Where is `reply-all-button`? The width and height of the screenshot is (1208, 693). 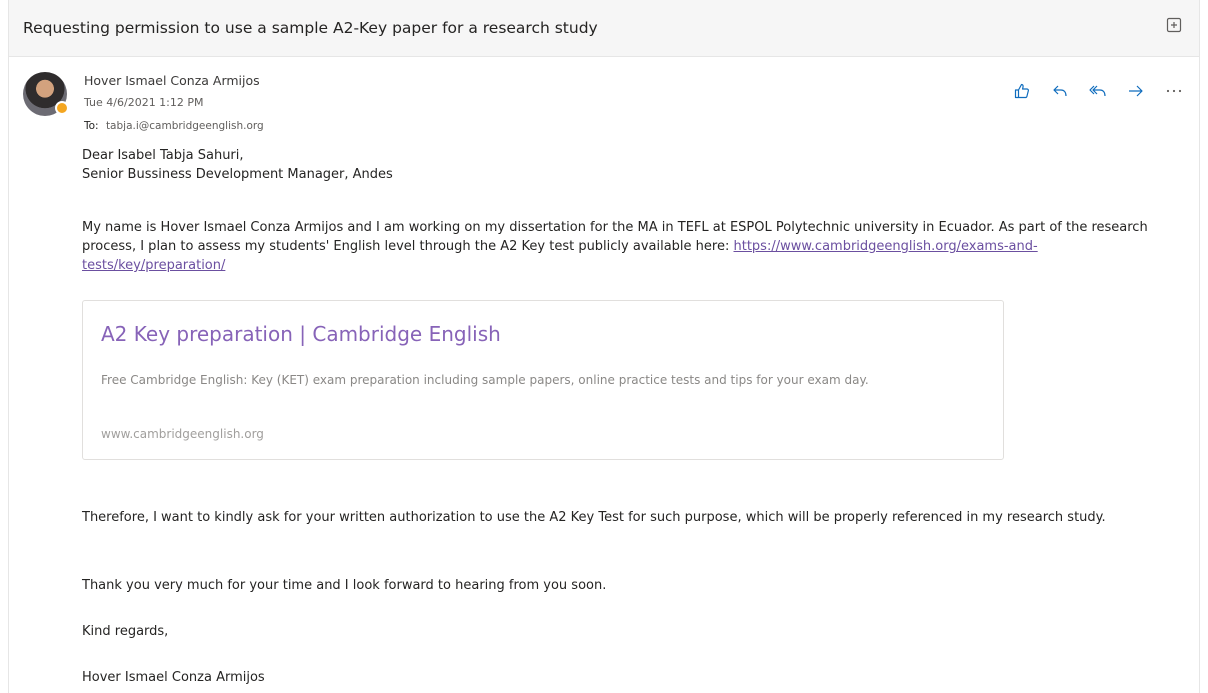
reply-all-button is located at coordinates (1098, 91).